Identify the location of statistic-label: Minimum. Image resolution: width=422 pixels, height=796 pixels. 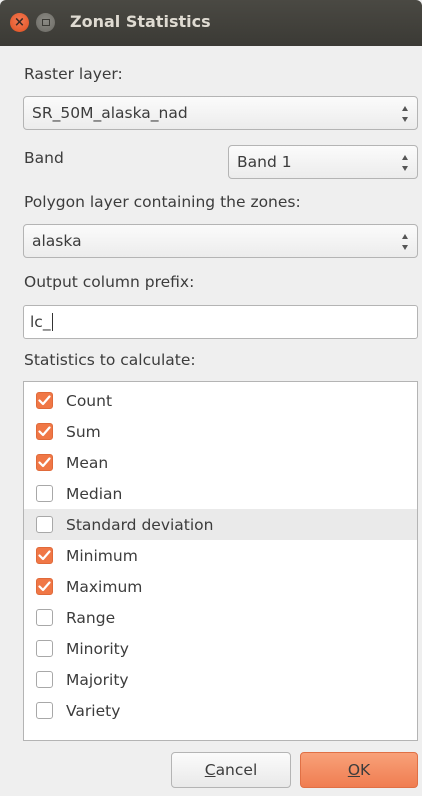
(102, 555).